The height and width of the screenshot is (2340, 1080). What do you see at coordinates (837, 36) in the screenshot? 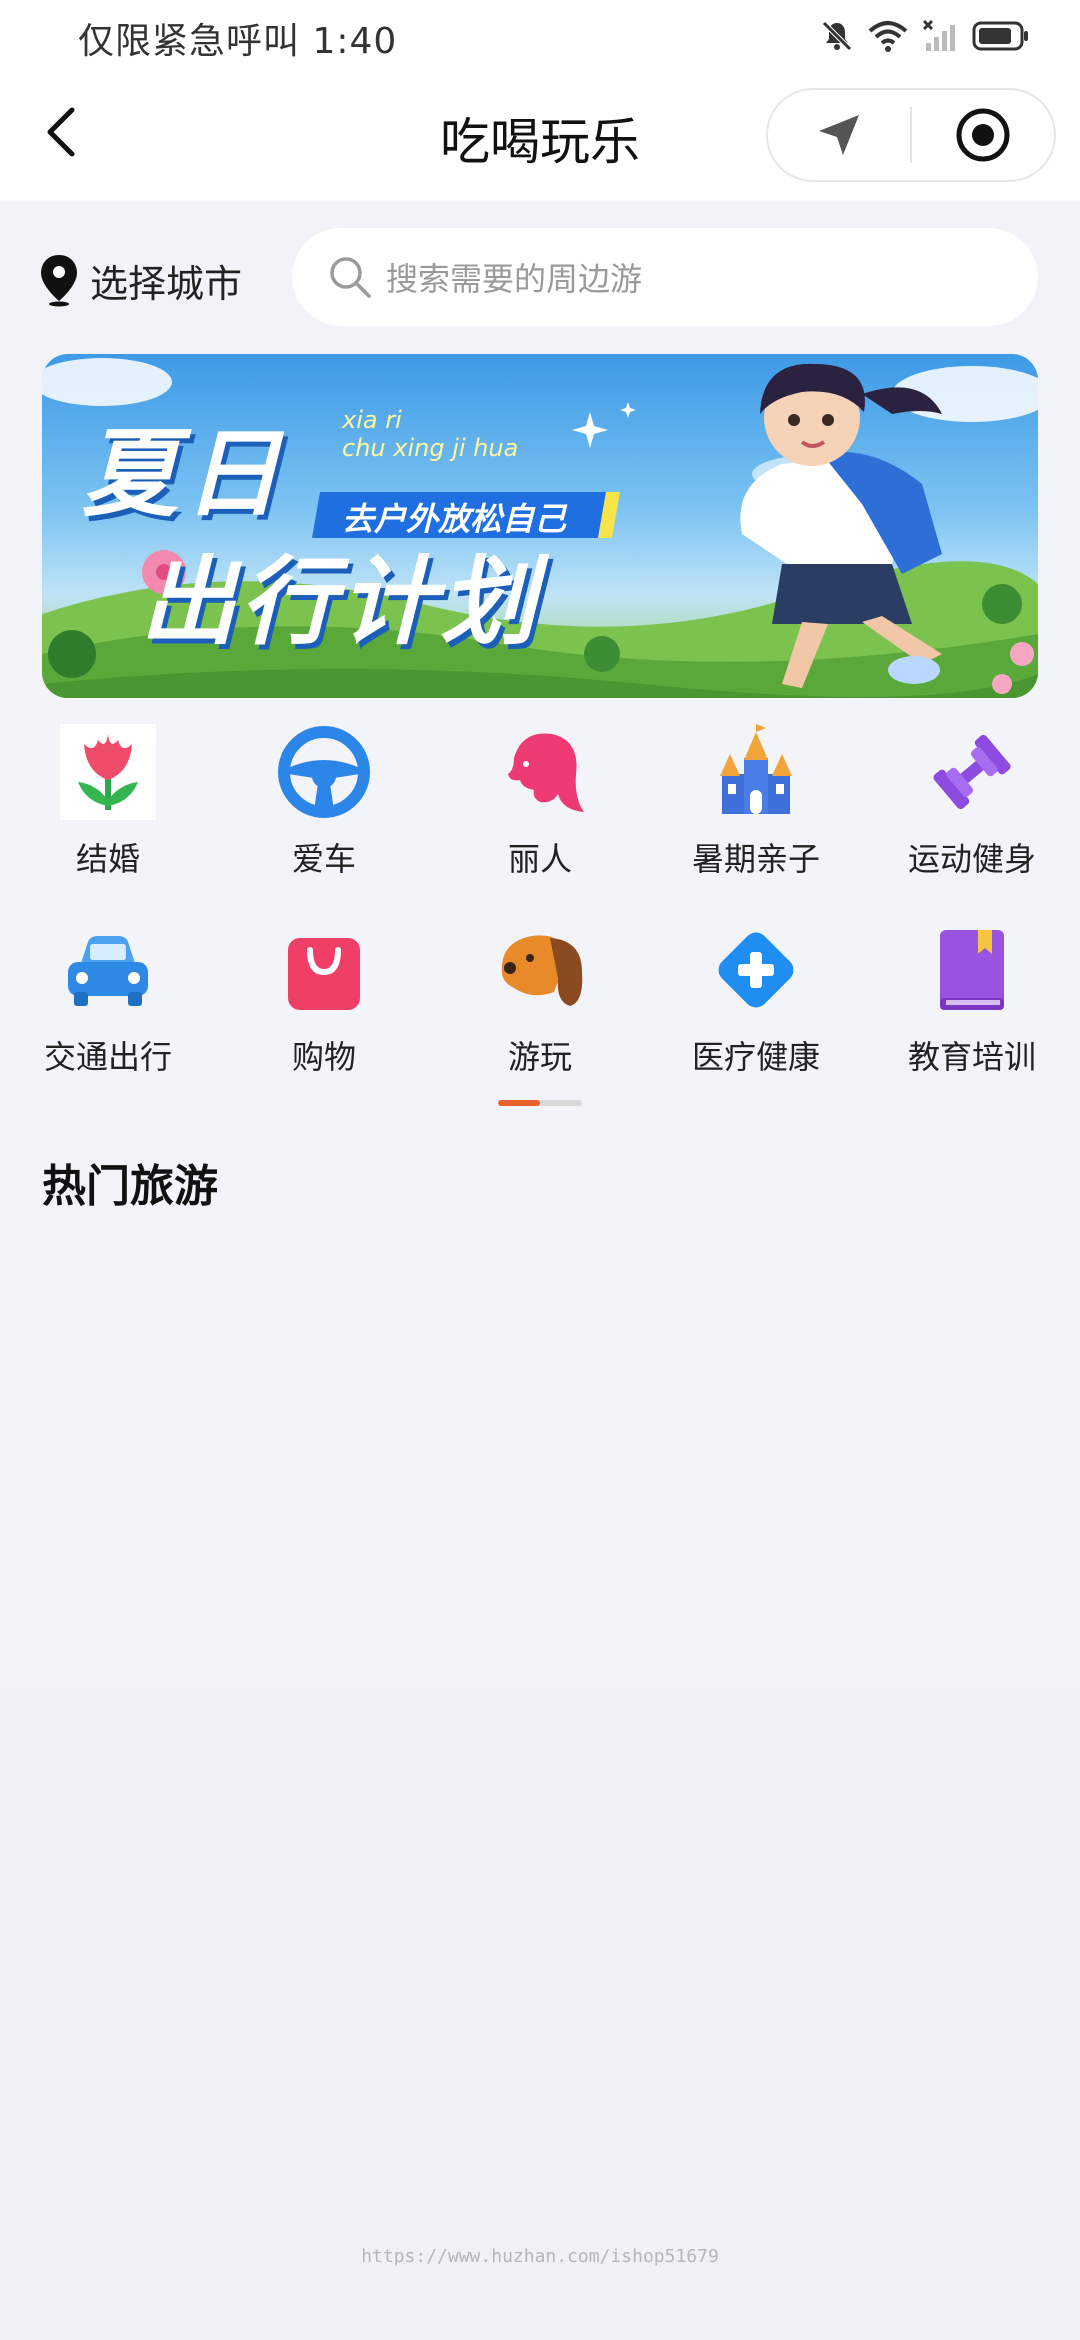
I see `mute-bell-icon` at bounding box center [837, 36].